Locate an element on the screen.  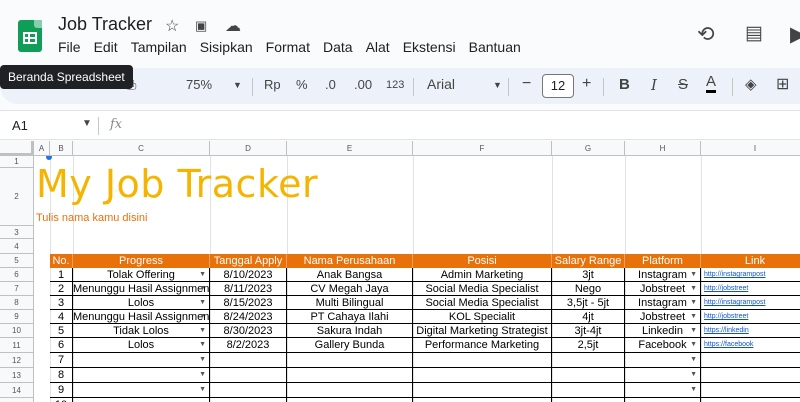
font-size-decrease-button: − is located at coordinates (526, 84).